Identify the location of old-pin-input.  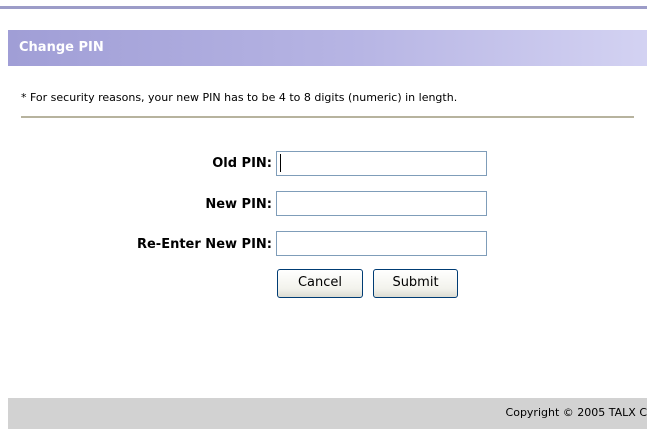
(381, 163).